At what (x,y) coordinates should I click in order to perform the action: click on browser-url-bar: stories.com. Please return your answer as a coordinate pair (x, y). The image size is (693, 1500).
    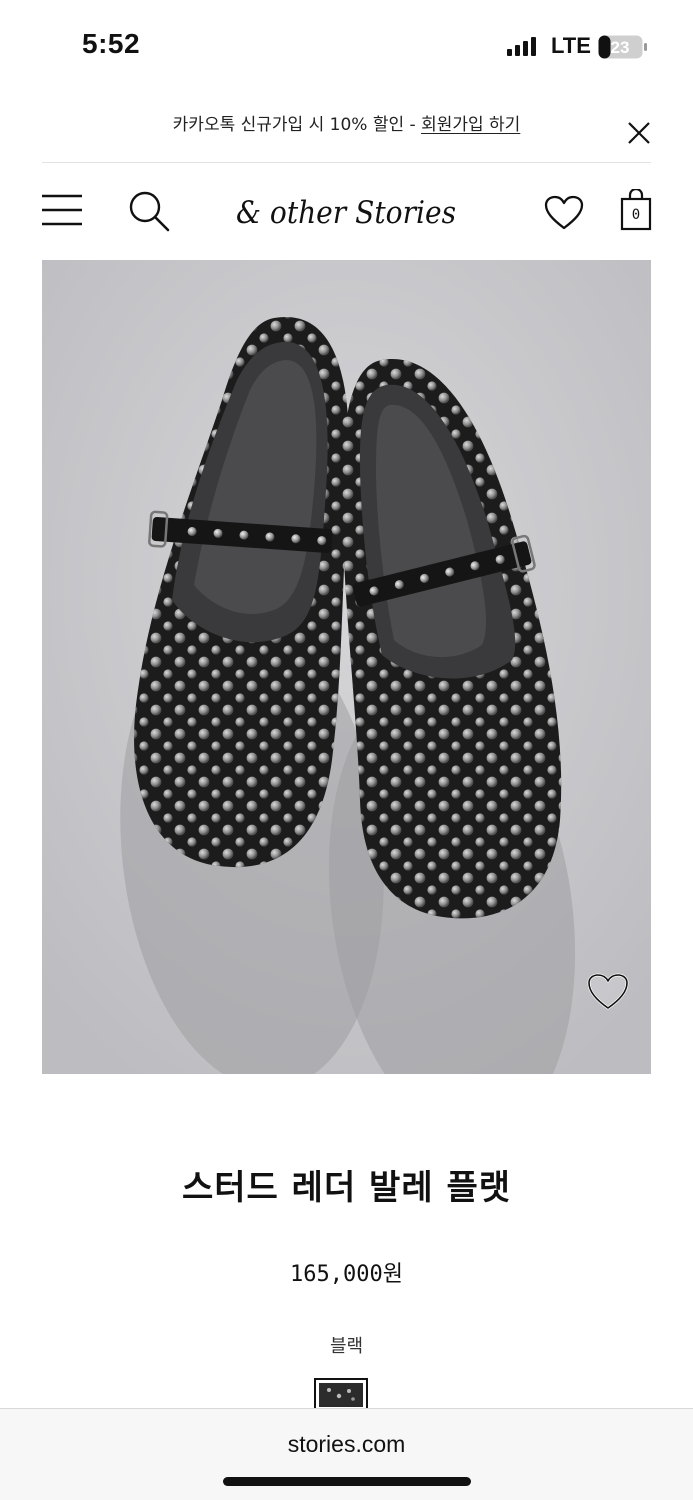
    Looking at the image, I should click on (346, 1454).